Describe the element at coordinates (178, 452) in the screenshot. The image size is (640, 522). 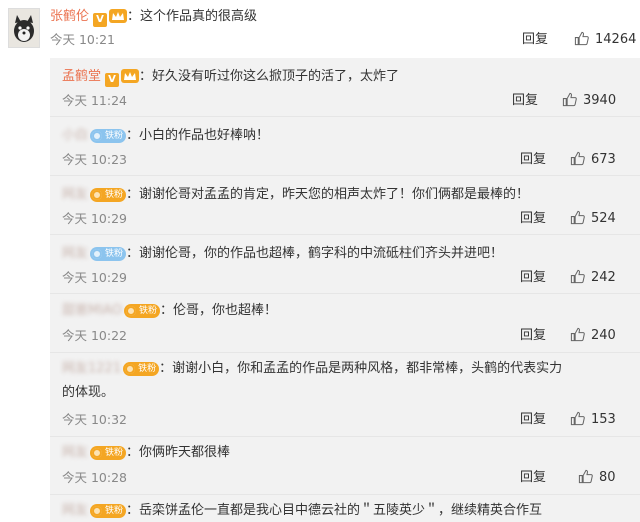
I see `reply-text: ：你俩昨天都很棒` at that location.